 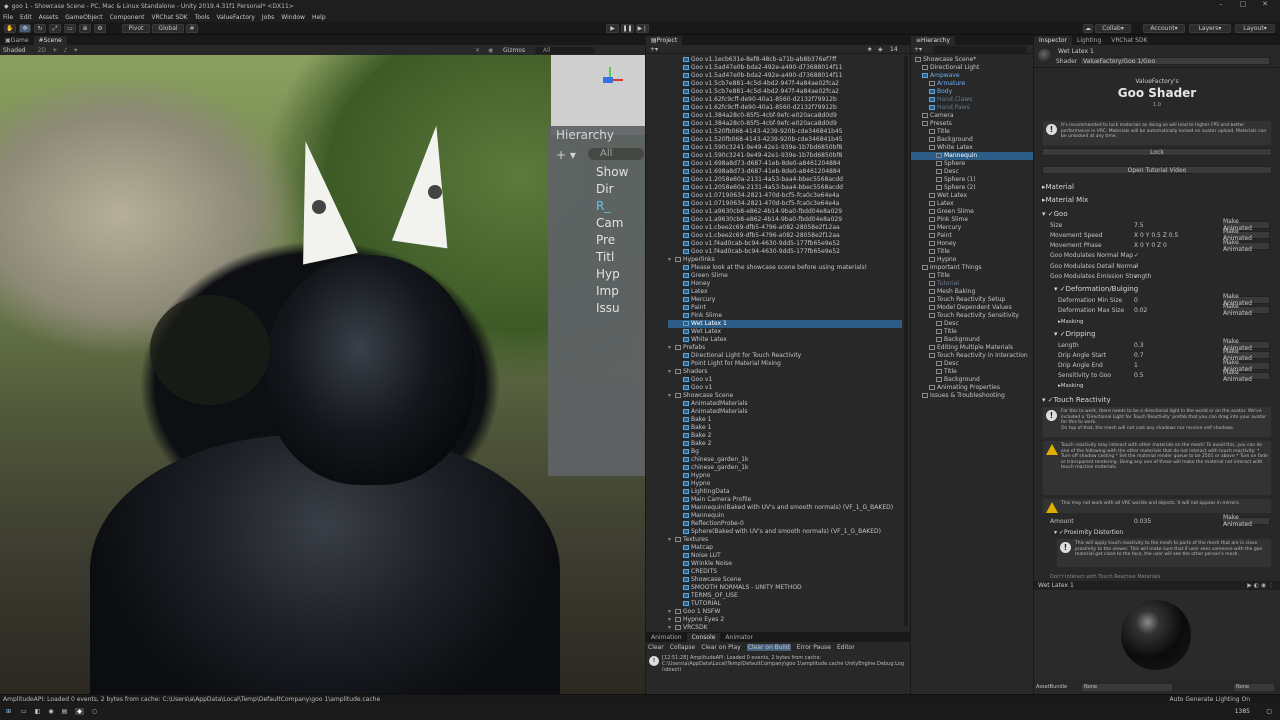 I want to click on property-value: 7.5, so click(x=1139, y=225).